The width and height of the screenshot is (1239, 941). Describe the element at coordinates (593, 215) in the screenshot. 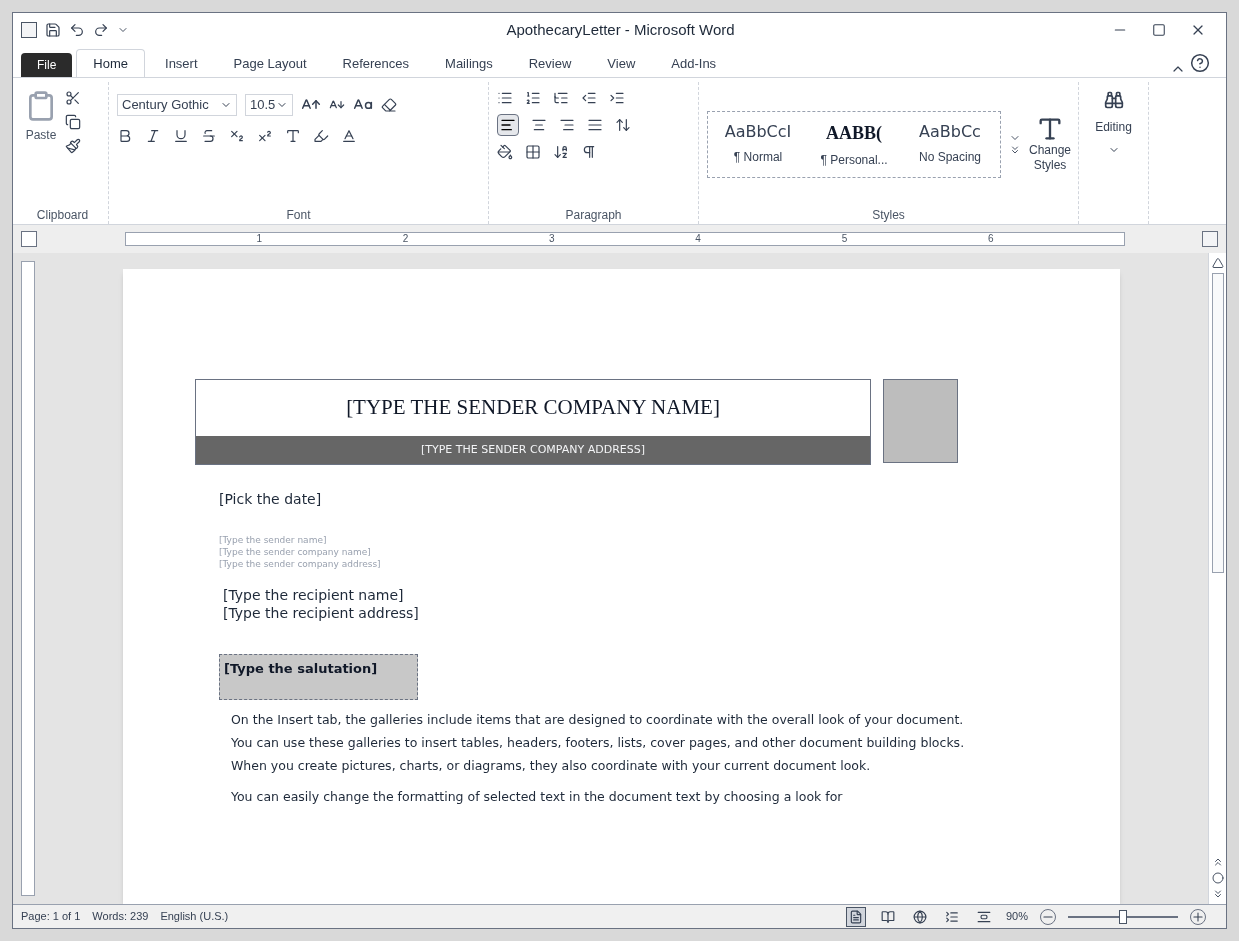

I see `group-label: Paragraph` at that location.